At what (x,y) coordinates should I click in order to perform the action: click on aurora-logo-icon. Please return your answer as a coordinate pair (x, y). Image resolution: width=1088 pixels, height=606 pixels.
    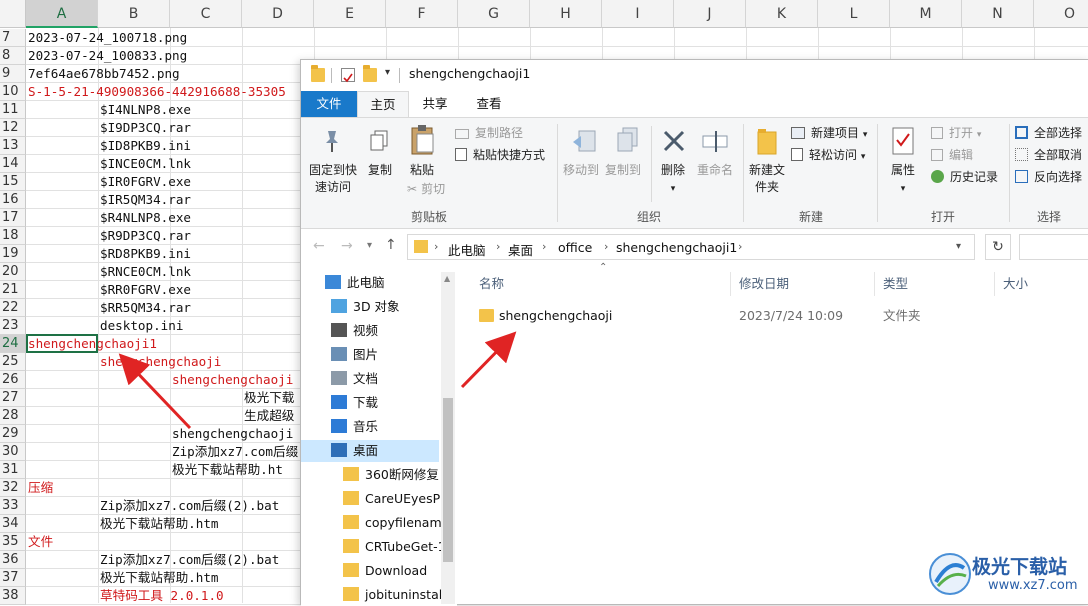
    Looking at the image, I should click on (950, 574).